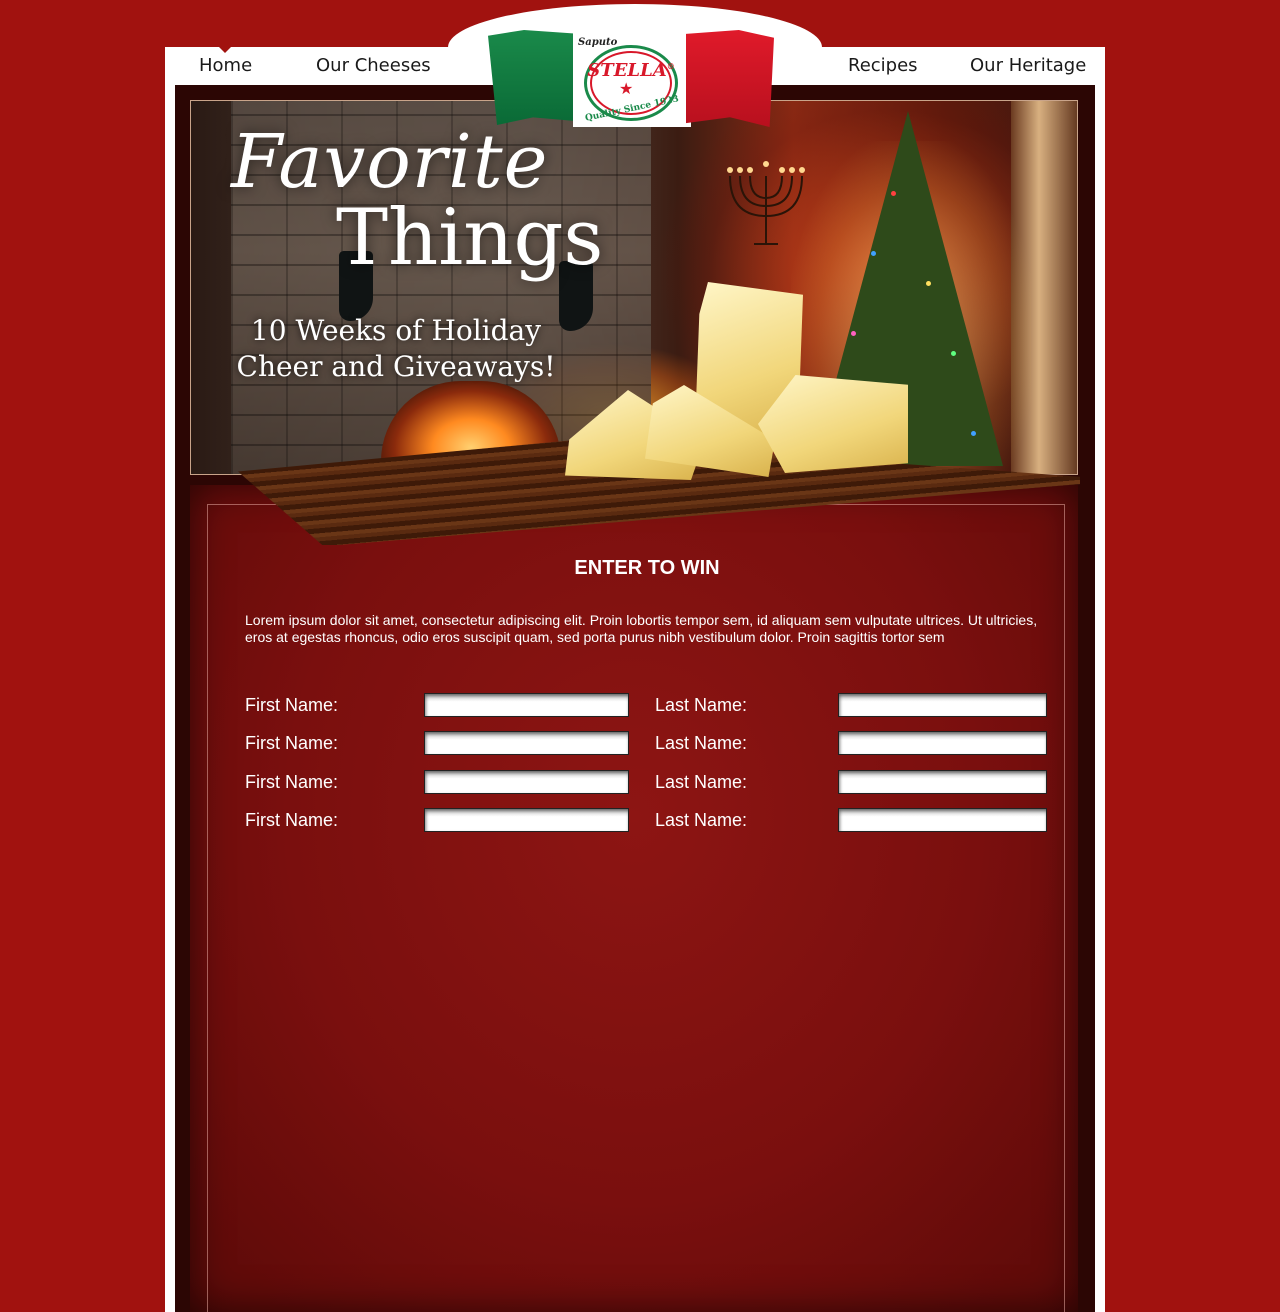  What do you see at coordinates (470, 238) in the screenshot?
I see `hero-title-things: Things` at bounding box center [470, 238].